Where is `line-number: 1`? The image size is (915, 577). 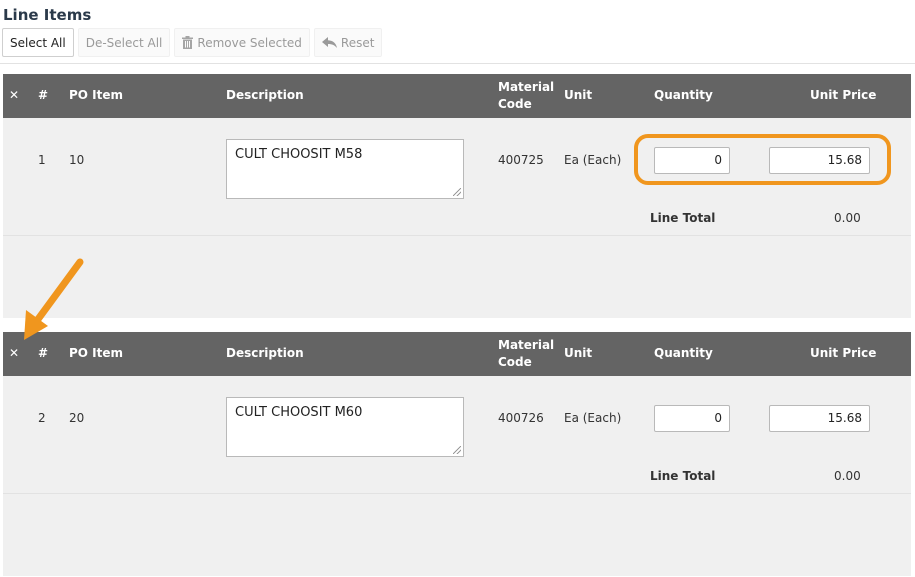
line-number: 1 is located at coordinates (42, 160).